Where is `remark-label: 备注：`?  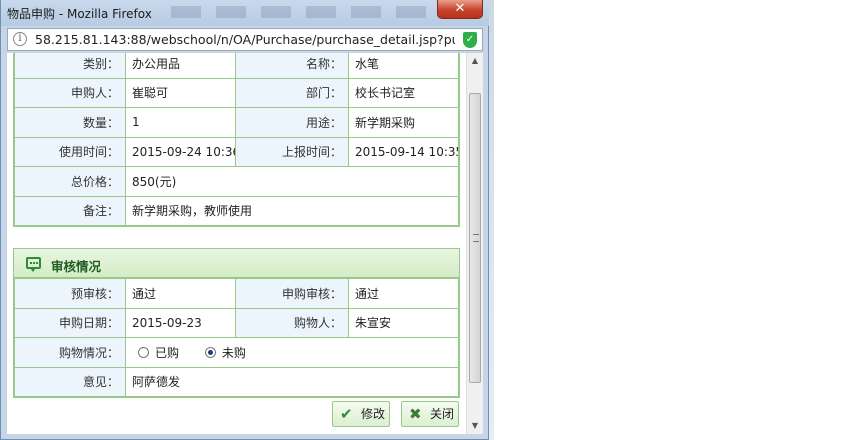 remark-label: 备注： is located at coordinates (70, 210).